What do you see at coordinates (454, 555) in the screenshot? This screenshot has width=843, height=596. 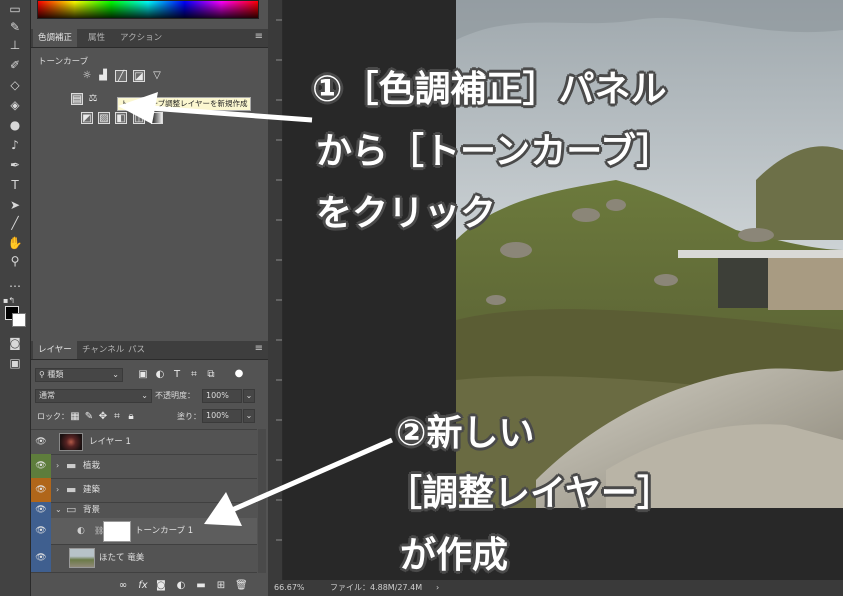 I see `callout-step2-line3: が作成` at bounding box center [454, 555].